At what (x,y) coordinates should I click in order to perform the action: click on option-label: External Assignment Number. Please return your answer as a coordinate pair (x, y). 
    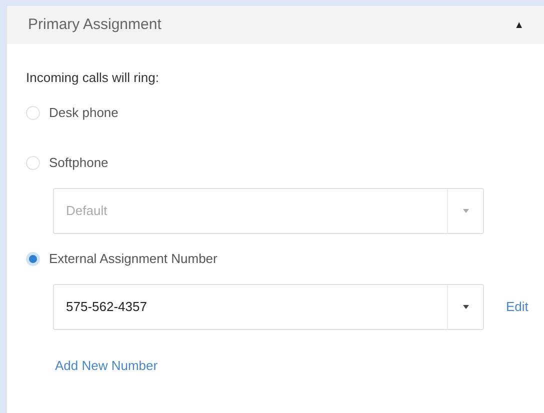
    Looking at the image, I should click on (133, 259).